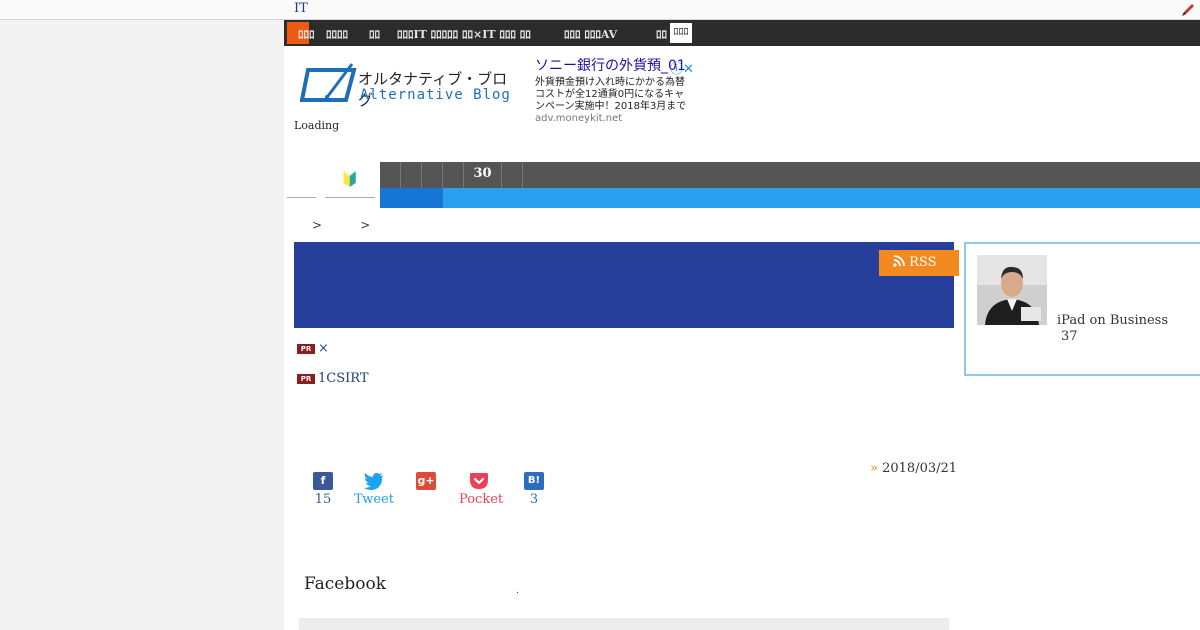 The width and height of the screenshot is (1200, 630). What do you see at coordinates (481, 489) in the screenshot?
I see `pocket-share-button: Pocket` at bounding box center [481, 489].